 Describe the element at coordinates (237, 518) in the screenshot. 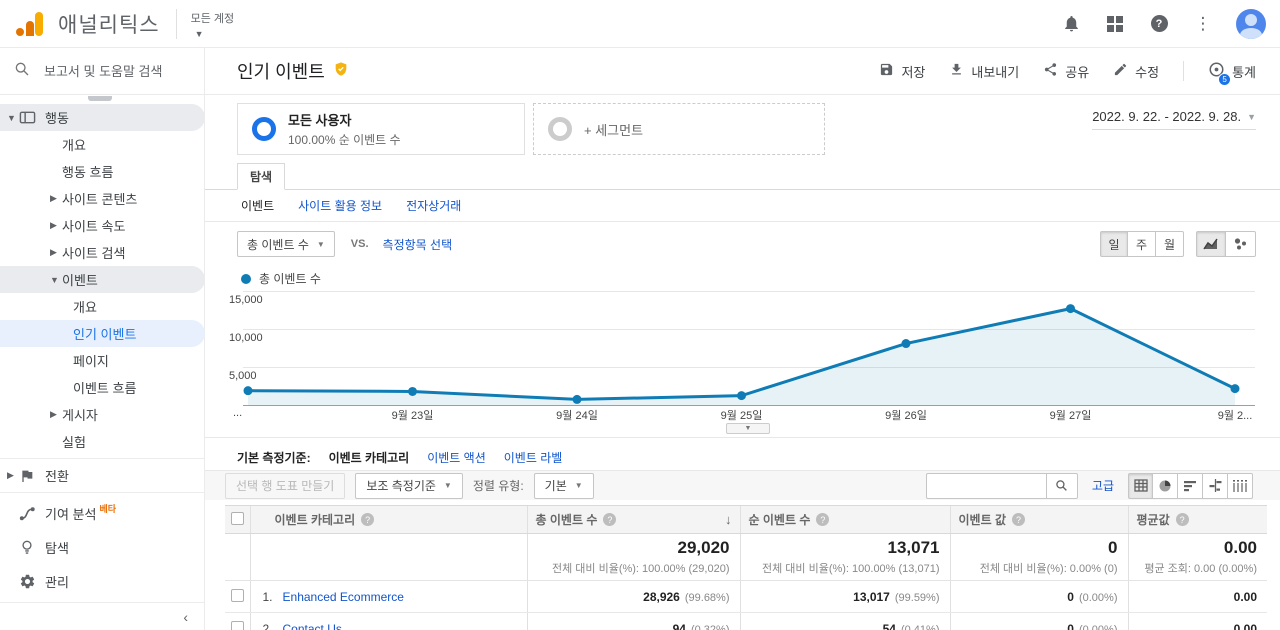

I see `select-all-checkbox` at that location.